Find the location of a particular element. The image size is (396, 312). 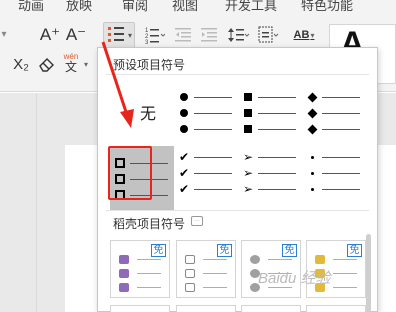

bullet-dots-icon is located at coordinates (110, 36).